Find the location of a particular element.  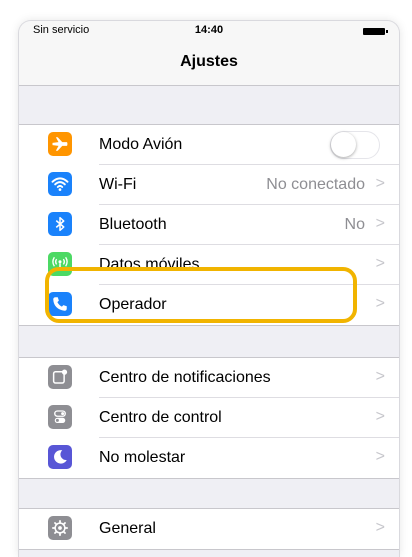

navigation-bar: Ajustes is located at coordinates (209, 63).